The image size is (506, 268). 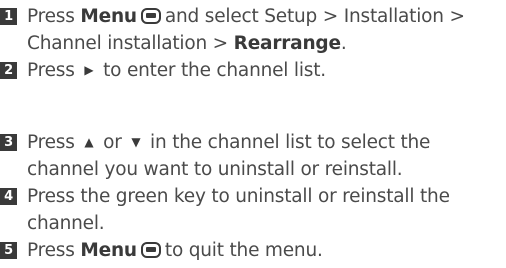 What do you see at coordinates (8, 142) in the screenshot?
I see `step-number-3: 3` at bounding box center [8, 142].